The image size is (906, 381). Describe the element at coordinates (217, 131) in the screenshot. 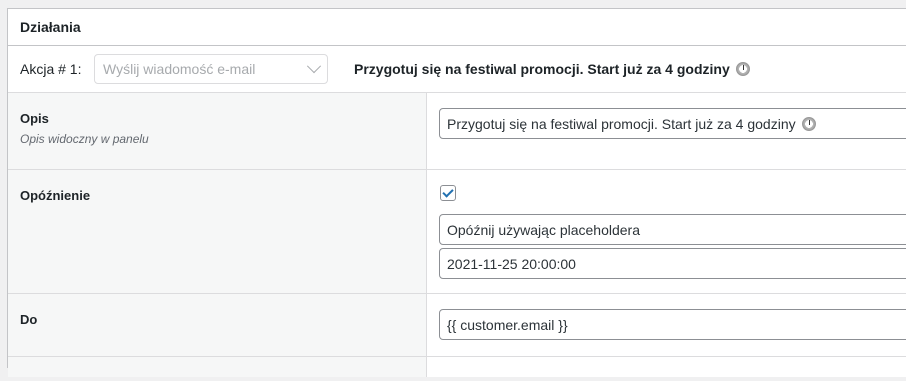

I see `description-label-cell: Opis Opis widoczny w panelu` at that location.